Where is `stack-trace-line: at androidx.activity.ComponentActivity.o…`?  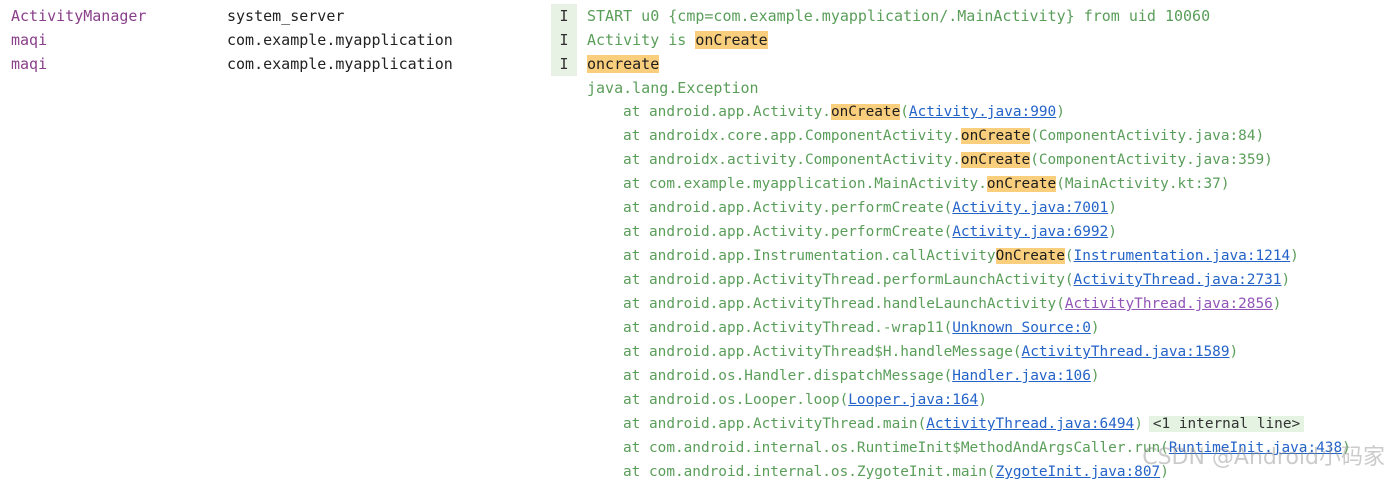
stack-trace-line: at androidx.activity.ComponentActivity.o… is located at coordinates (948, 160).